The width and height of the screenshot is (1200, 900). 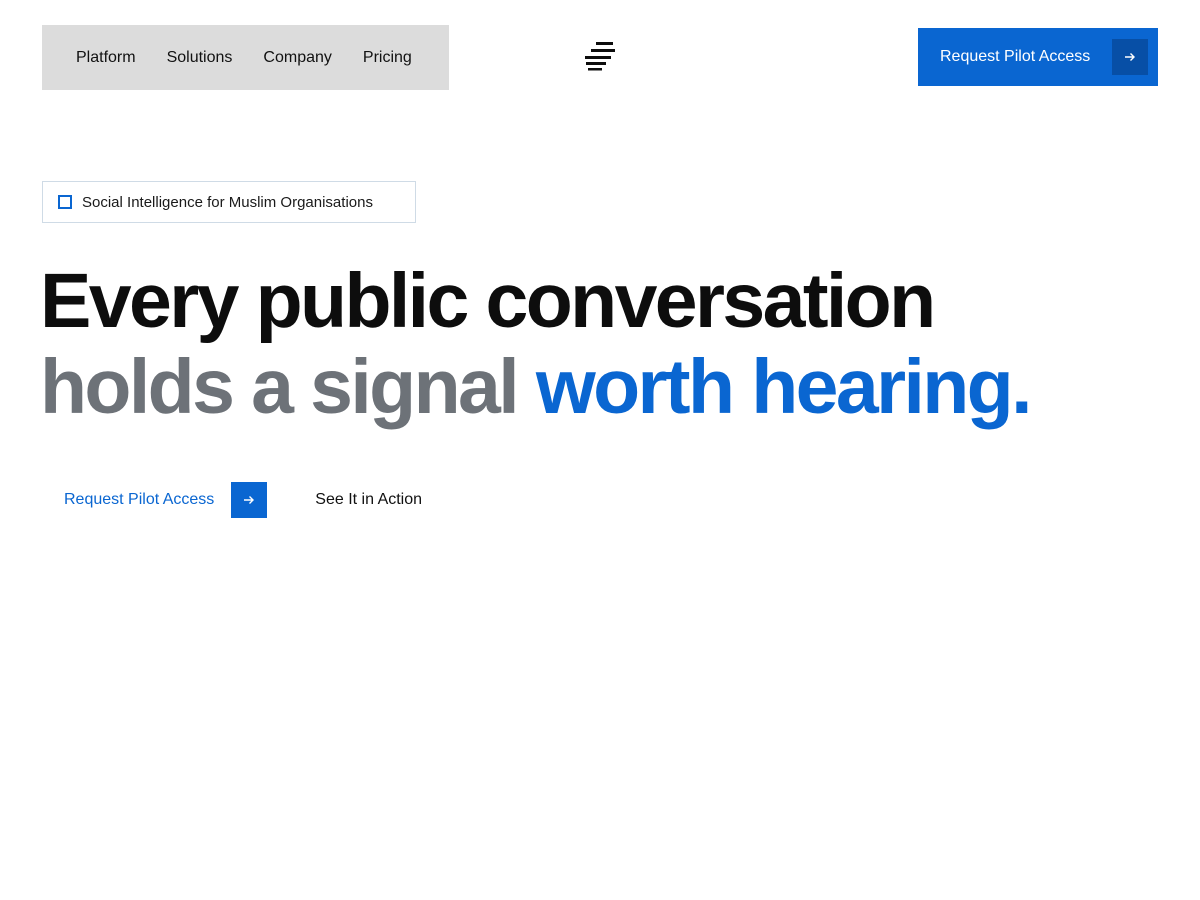 What do you see at coordinates (288, 387) in the screenshot?
I see `headline-line-2-plain: holds a signal` at bounding box center [288, 387].